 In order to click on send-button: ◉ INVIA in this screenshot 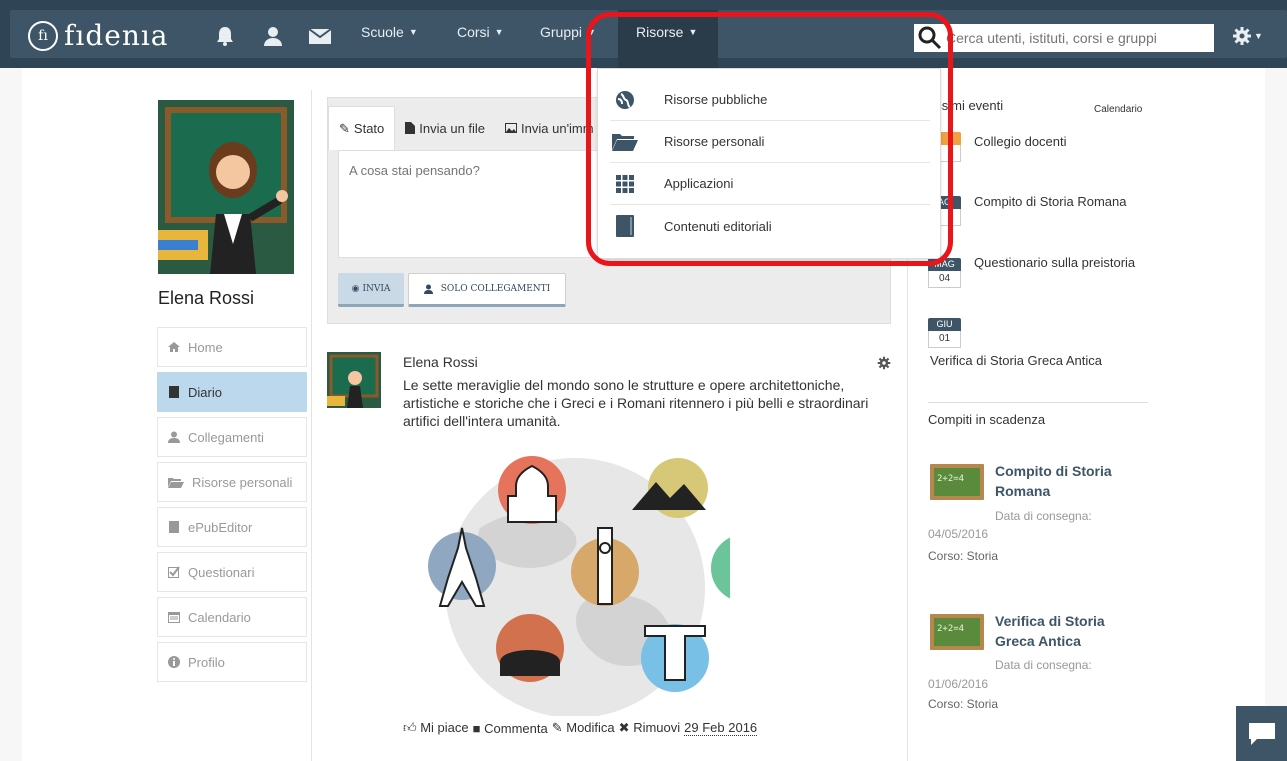, I will do `click(371, 290)`.